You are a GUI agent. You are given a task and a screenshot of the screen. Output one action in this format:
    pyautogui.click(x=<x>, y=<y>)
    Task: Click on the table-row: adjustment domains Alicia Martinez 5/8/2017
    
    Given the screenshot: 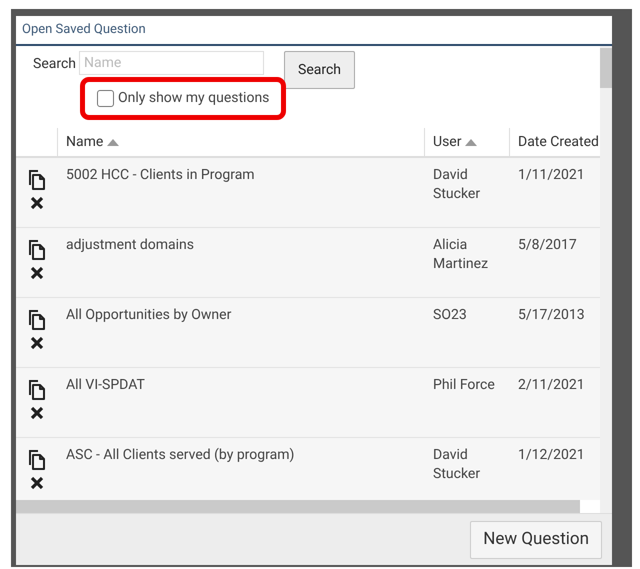 What is the action you would take?
    pyautogui.click(x=308, y=263)
    